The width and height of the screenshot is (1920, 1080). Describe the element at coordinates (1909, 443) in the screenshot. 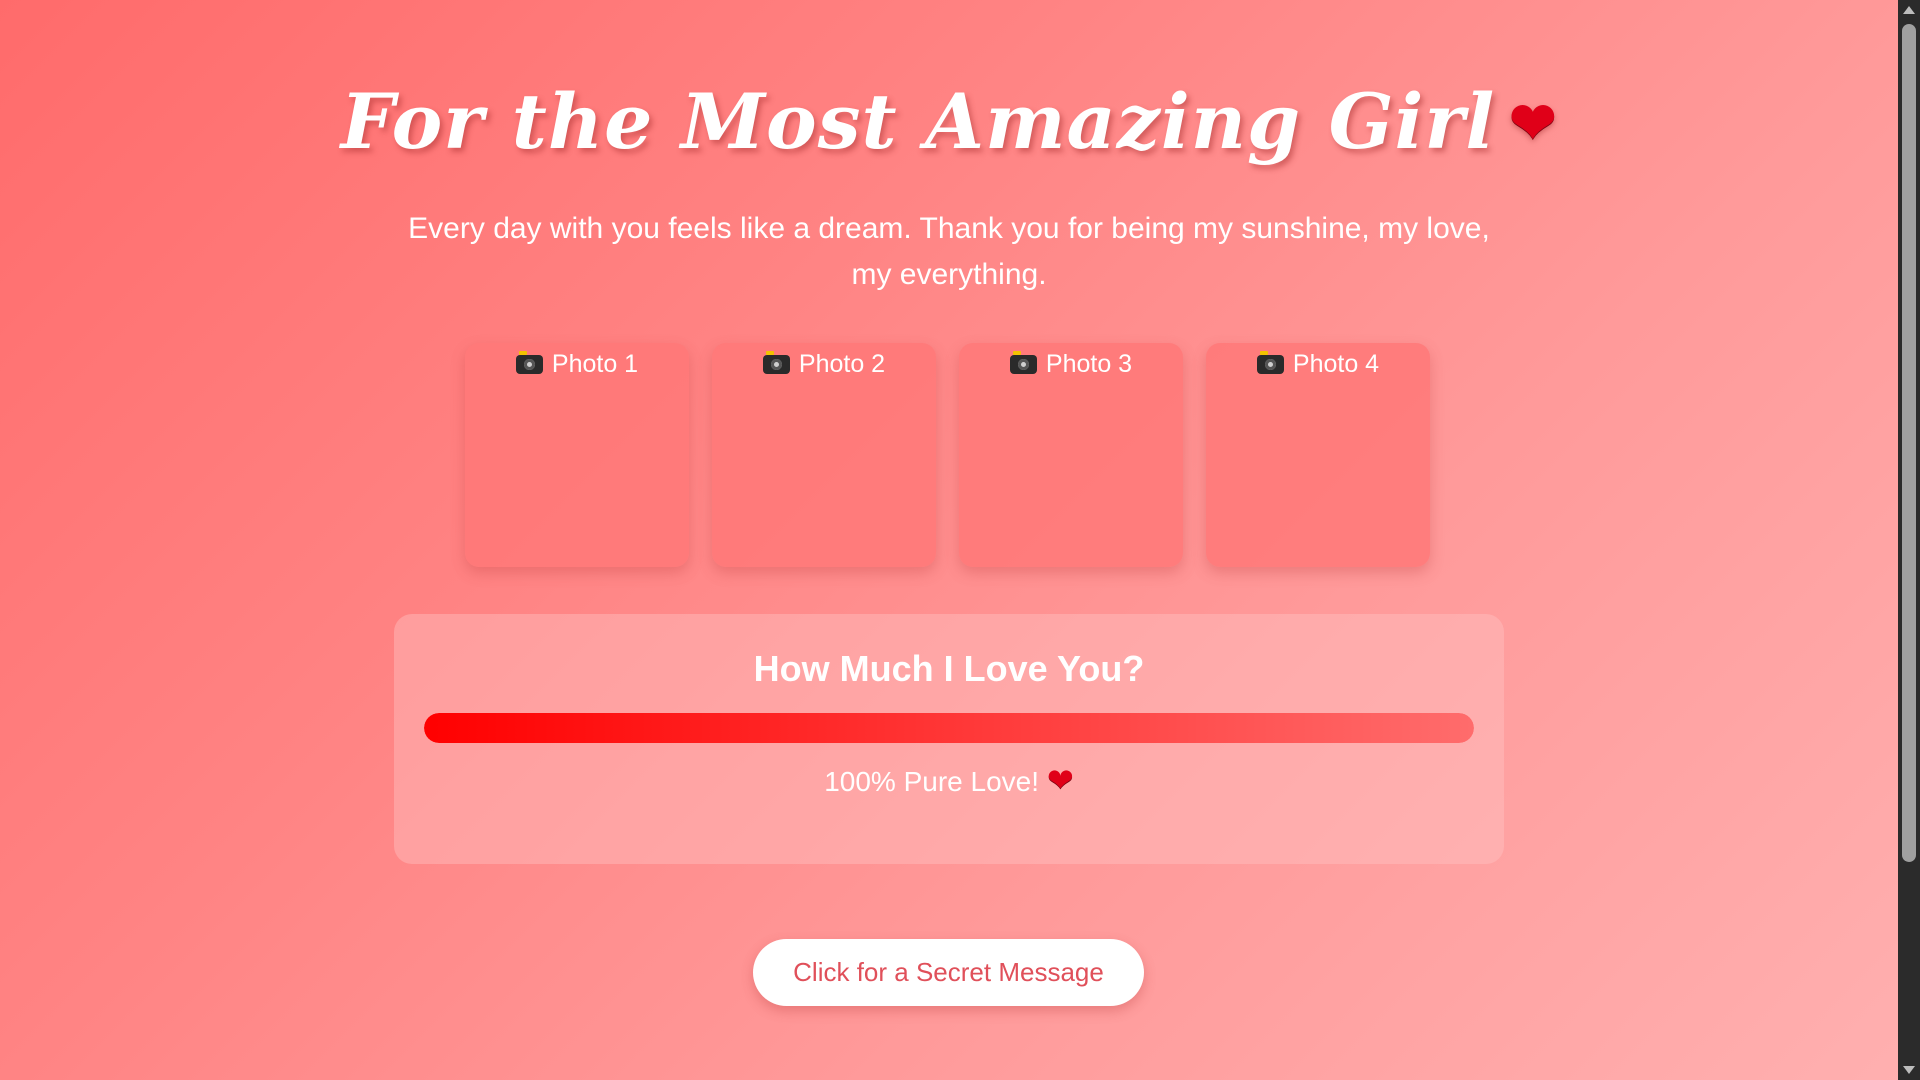

I see `scrollbar-thumb` at that location.